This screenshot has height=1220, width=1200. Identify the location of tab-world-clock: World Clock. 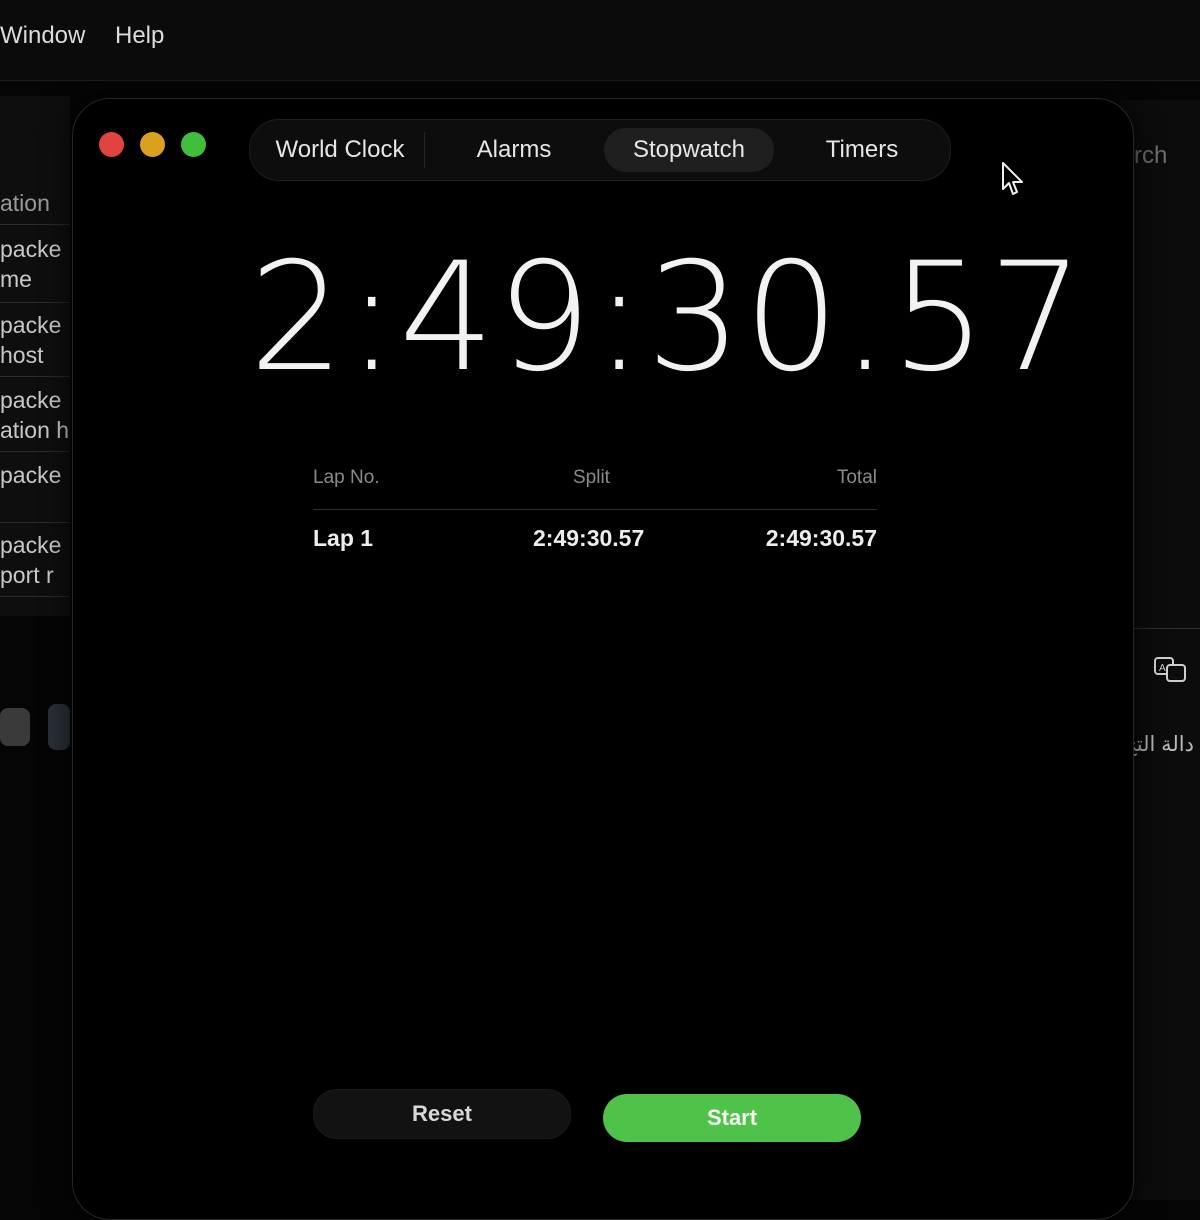
(340, 150).